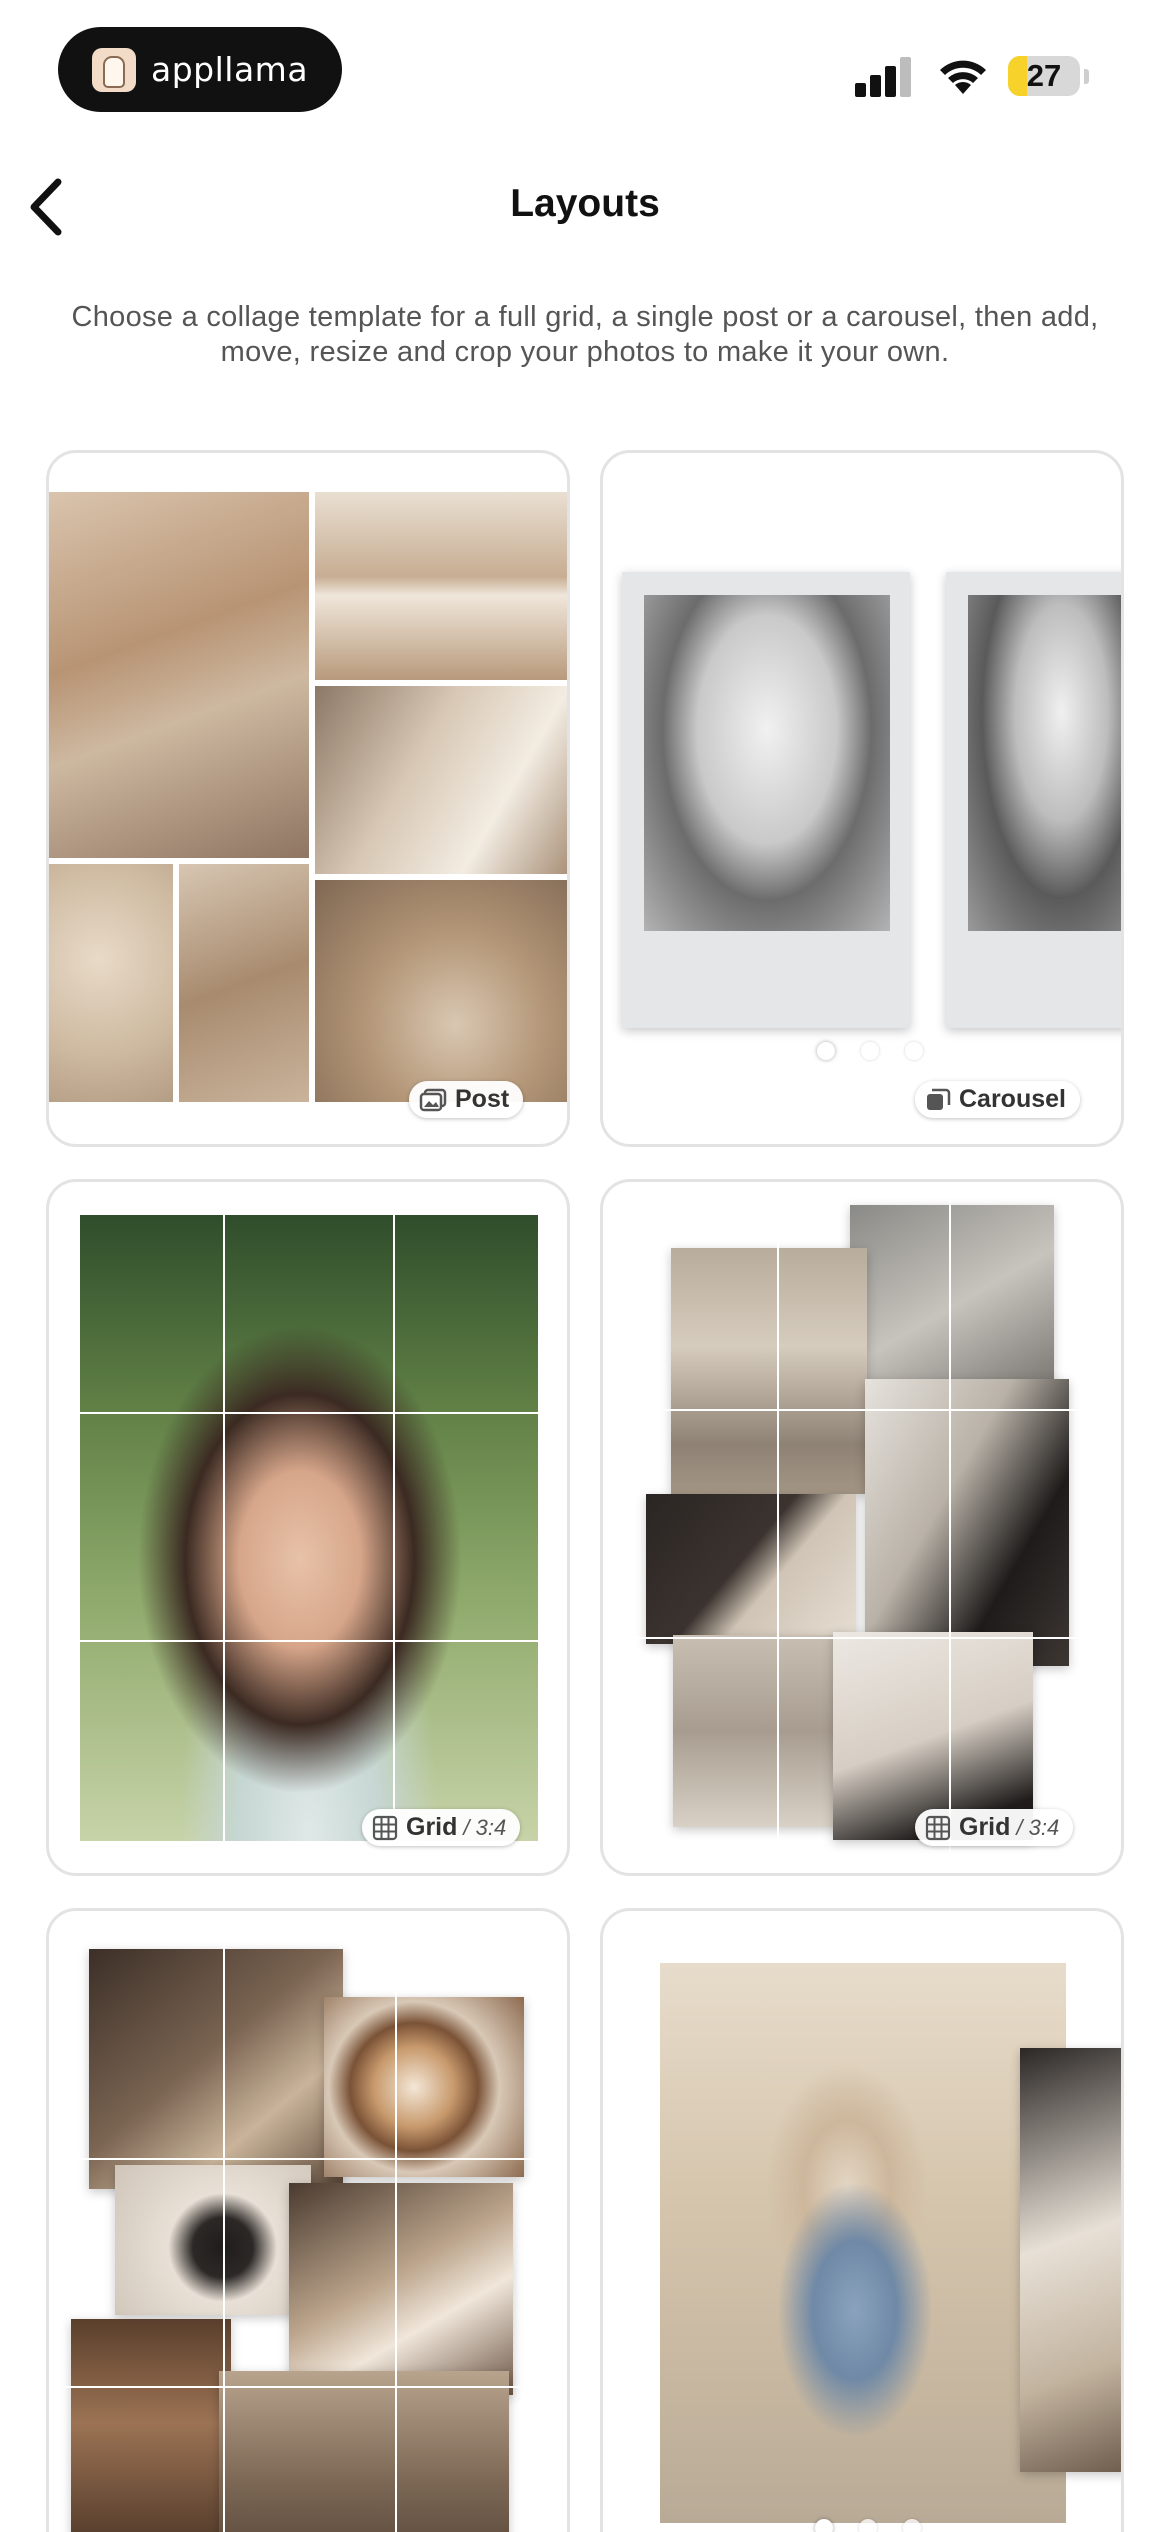 Image resolution: width=1170 pixels, height=2532 pixels. I want to click on llama-logo-icon, so click(114, 69).